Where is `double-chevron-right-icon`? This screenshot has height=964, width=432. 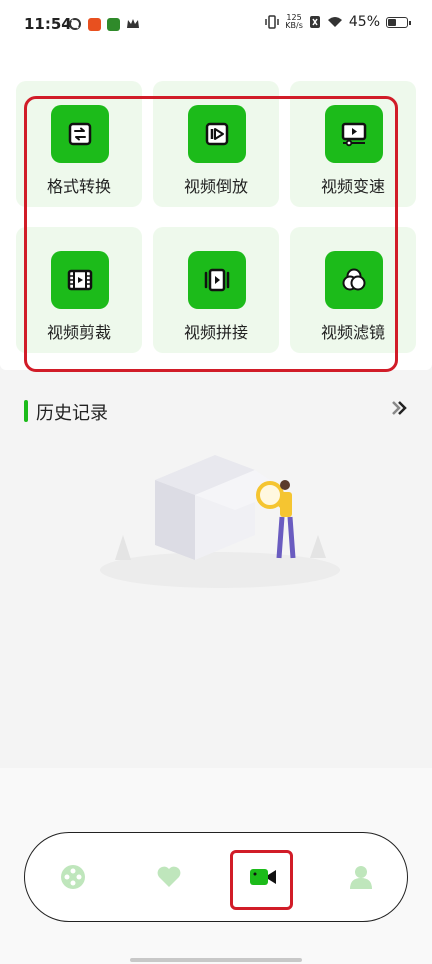
double-chevron-right-icon is located at coordinates (399, 410).